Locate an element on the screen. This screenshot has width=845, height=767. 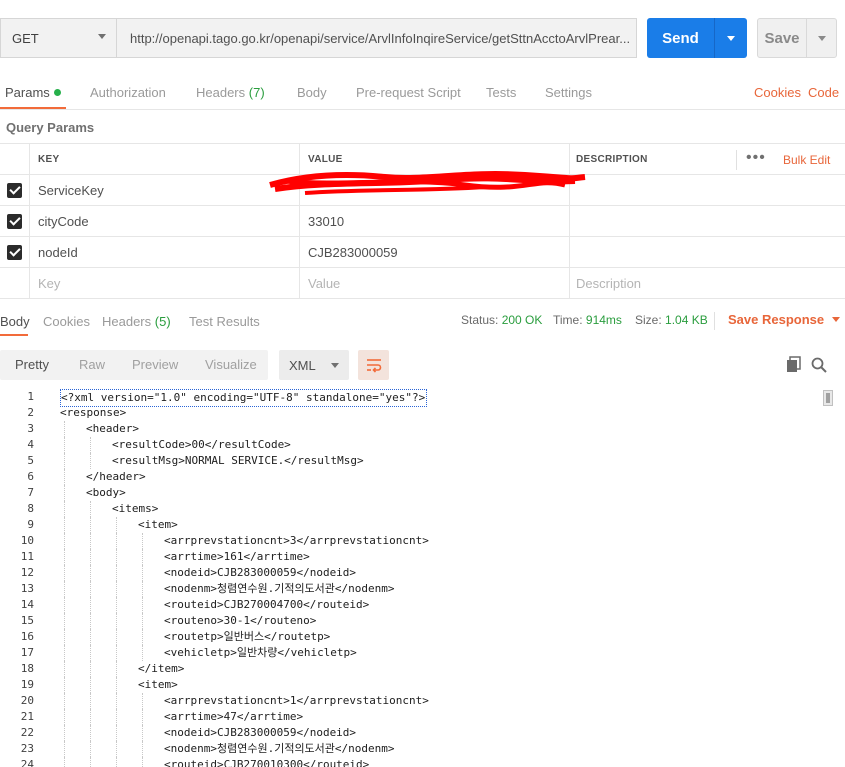
mode-visualize: Visualize is located at coordinates (231, 364).